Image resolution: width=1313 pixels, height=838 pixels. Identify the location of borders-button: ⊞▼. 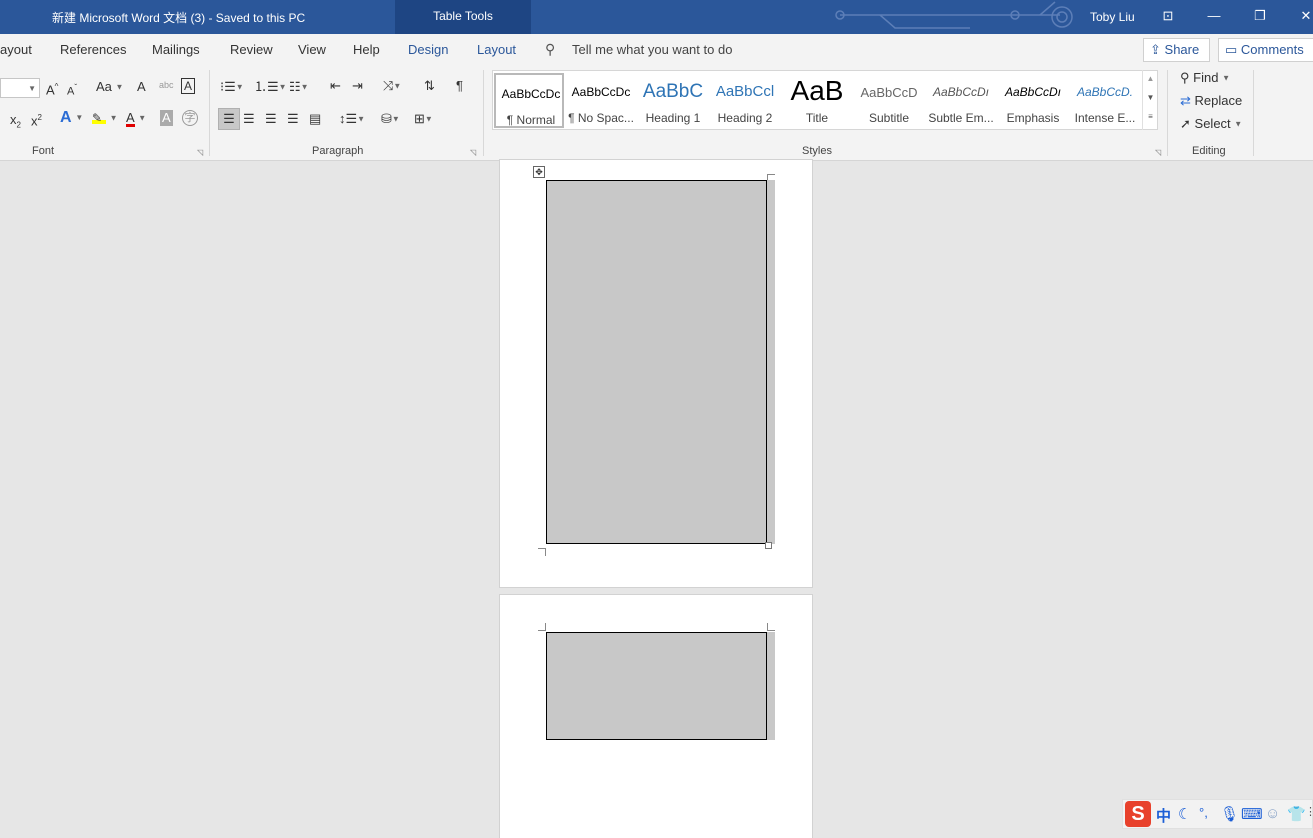
(423, 119).